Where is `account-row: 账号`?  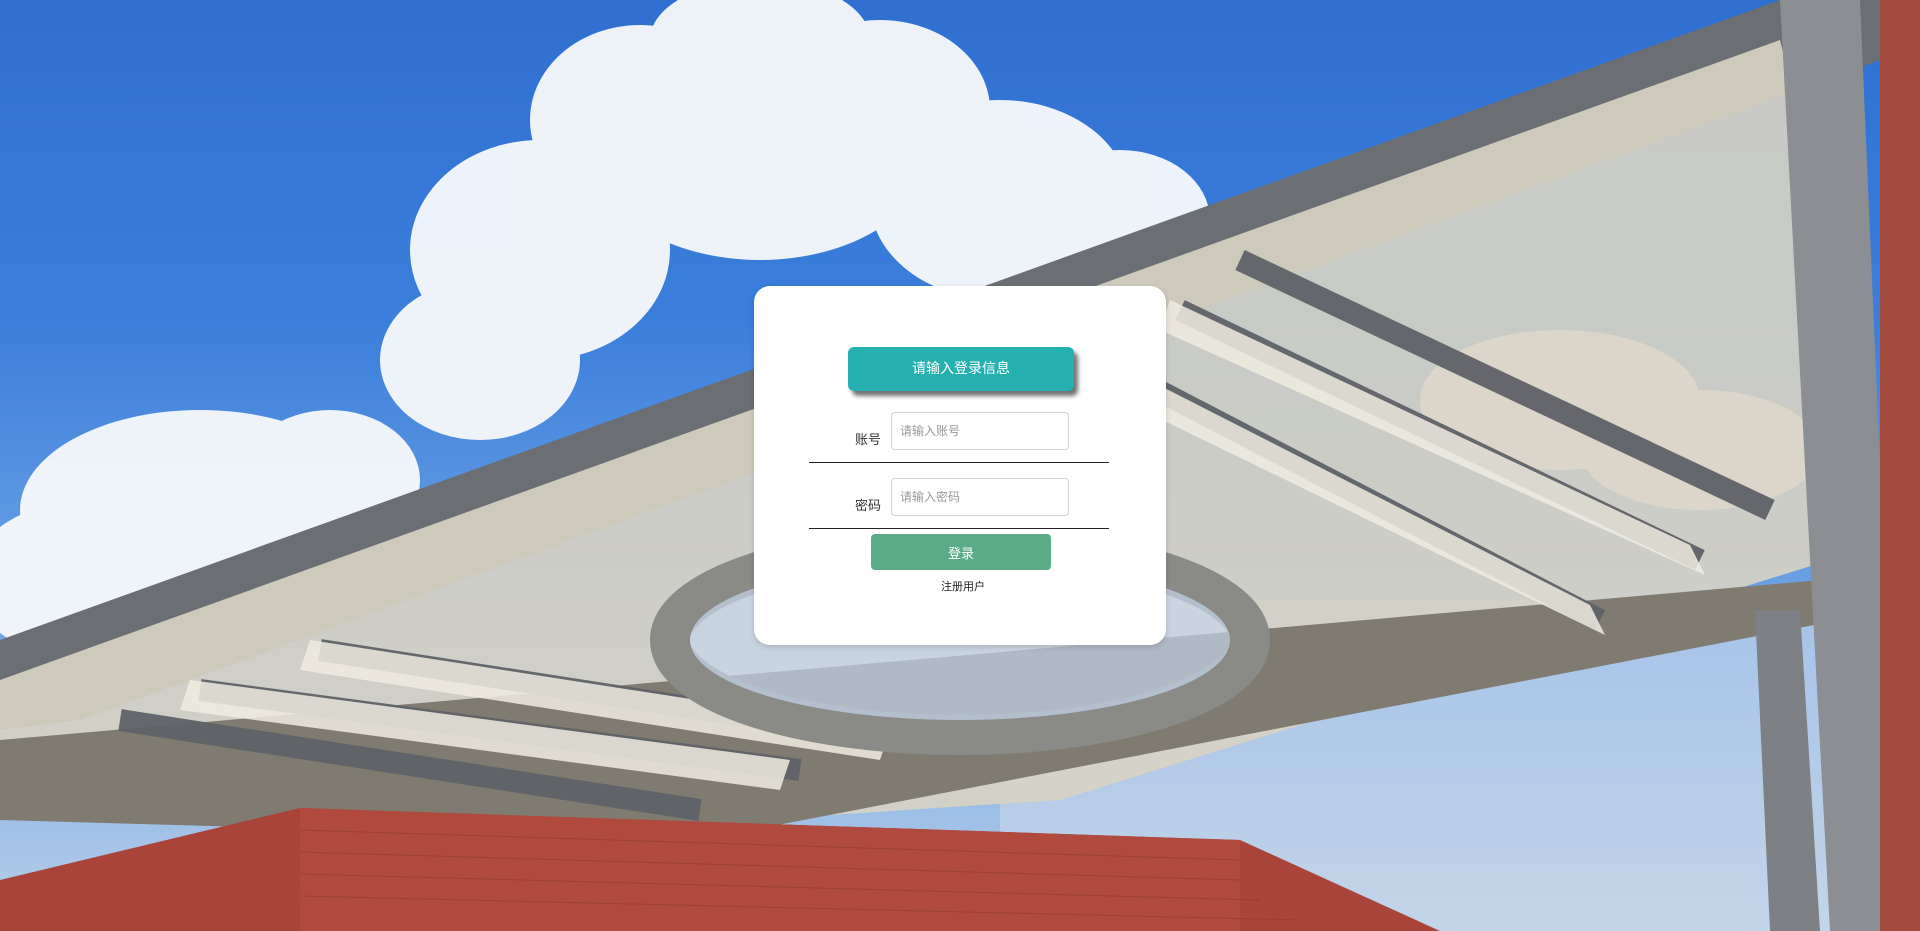
account-row: 账号 is located at coordinates (959, 437).